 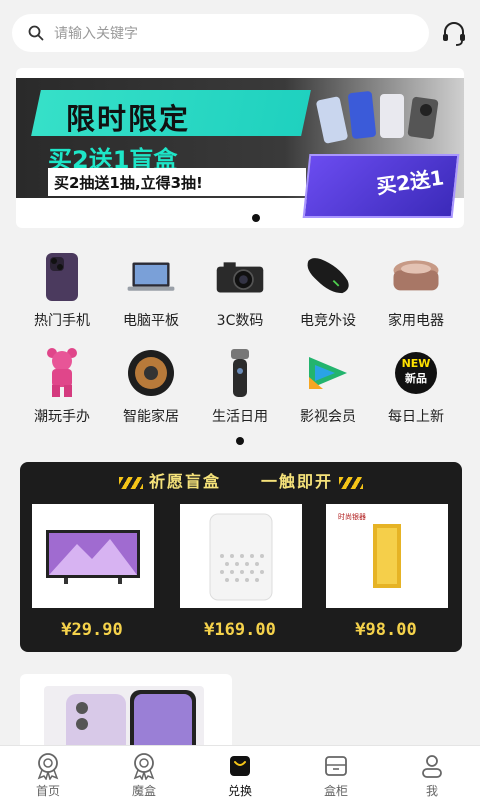 I want to click on wish-item-card: 时尚银器, so click(x=387, y=556).